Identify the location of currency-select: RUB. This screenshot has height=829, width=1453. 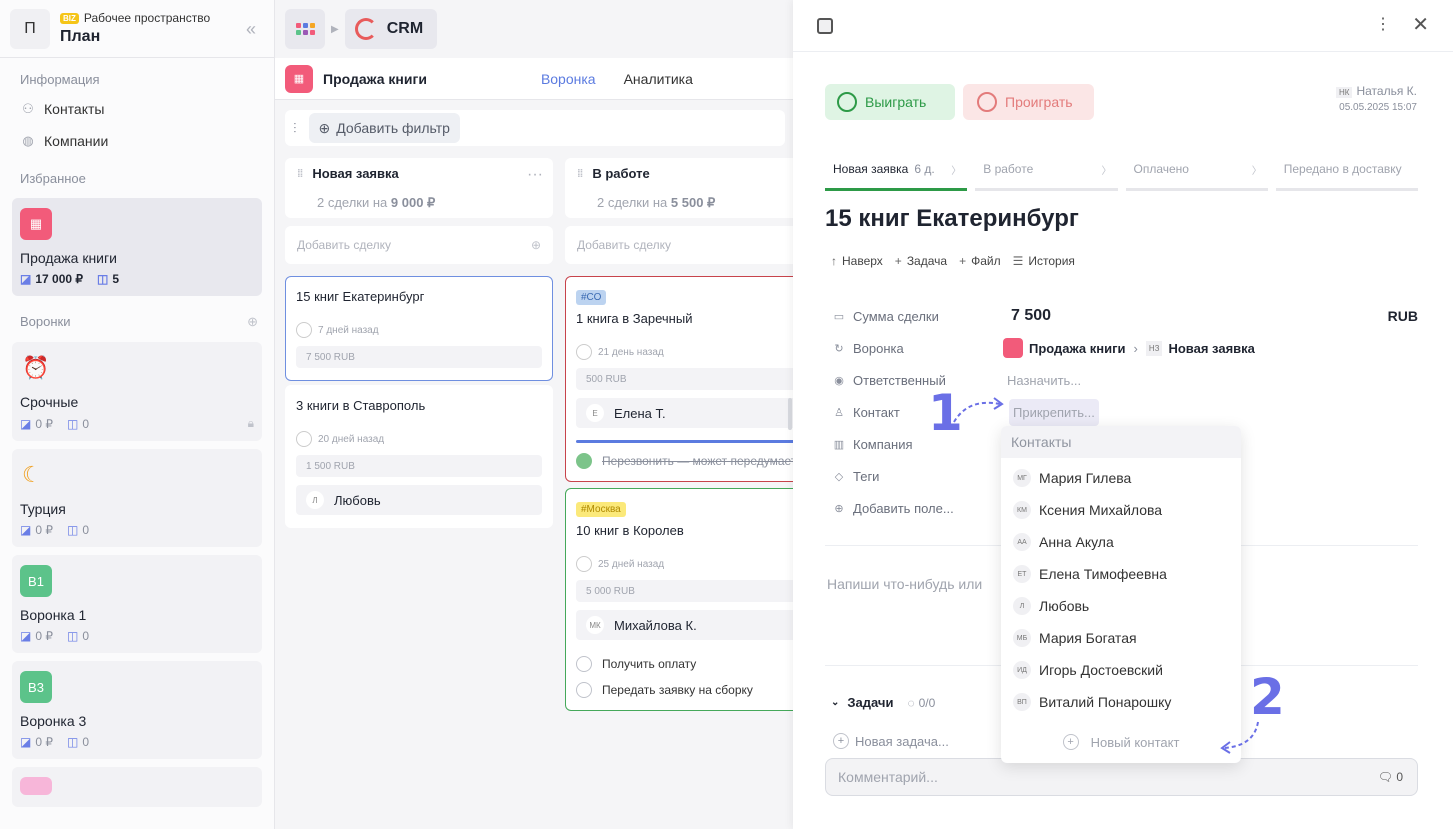
(1403, 316).